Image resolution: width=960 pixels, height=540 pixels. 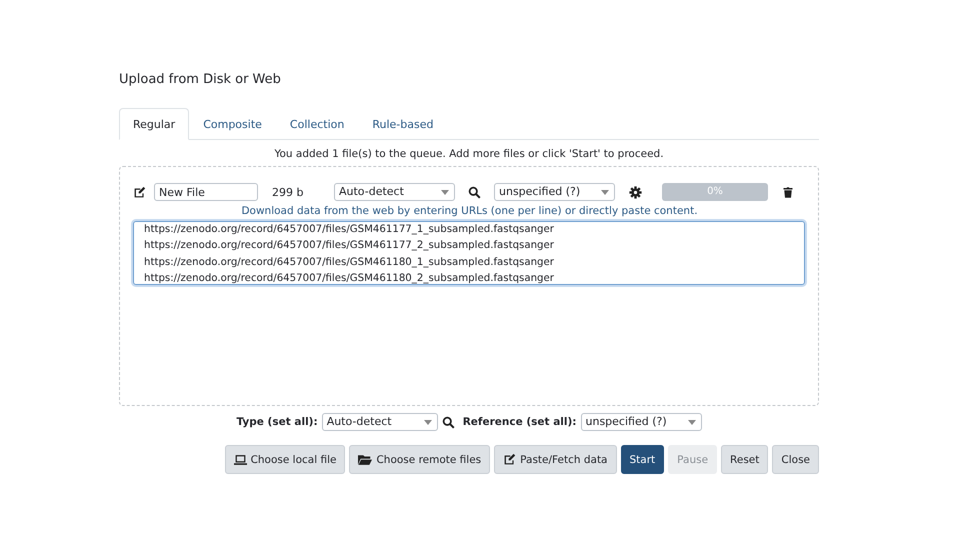 What do you see at coordinates (744, 459) in the screenshot?
I see `action-button: Reset` at bounding box center [744, 459].